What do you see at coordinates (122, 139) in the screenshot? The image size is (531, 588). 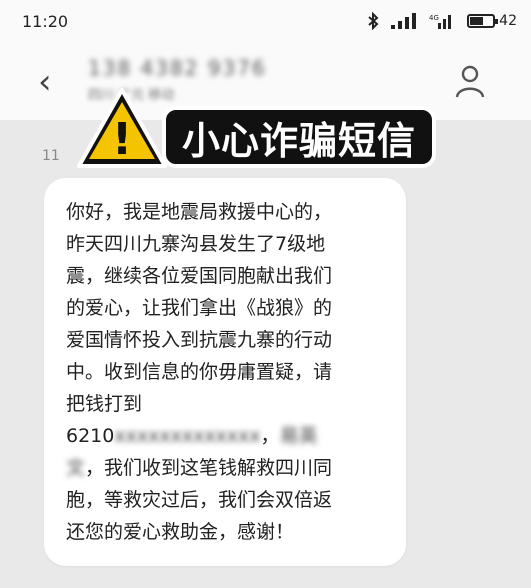 I see `warning-glyph: !` at bounding box center [122, 139].